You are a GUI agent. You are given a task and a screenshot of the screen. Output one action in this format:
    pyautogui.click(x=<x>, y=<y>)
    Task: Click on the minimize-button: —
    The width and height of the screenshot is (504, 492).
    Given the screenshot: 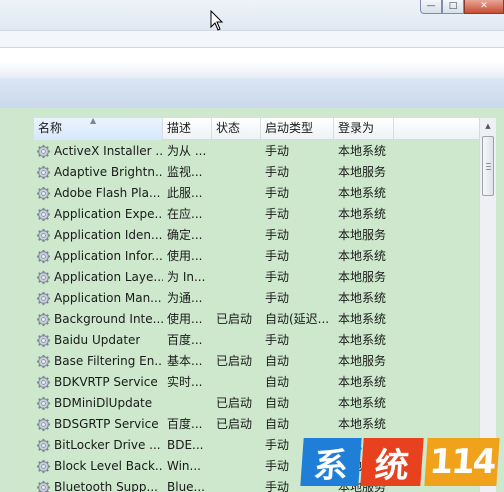 What is the action you would take?
    pyautogui.click(x=431, y=7)
    